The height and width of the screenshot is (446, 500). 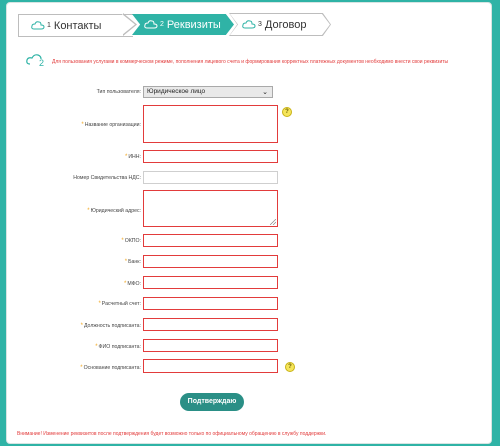 What do you see at coordinates (131, 241) in the screenshot?
I see `okpo-label: *ОКПО:` at bounding box center [131, 241].